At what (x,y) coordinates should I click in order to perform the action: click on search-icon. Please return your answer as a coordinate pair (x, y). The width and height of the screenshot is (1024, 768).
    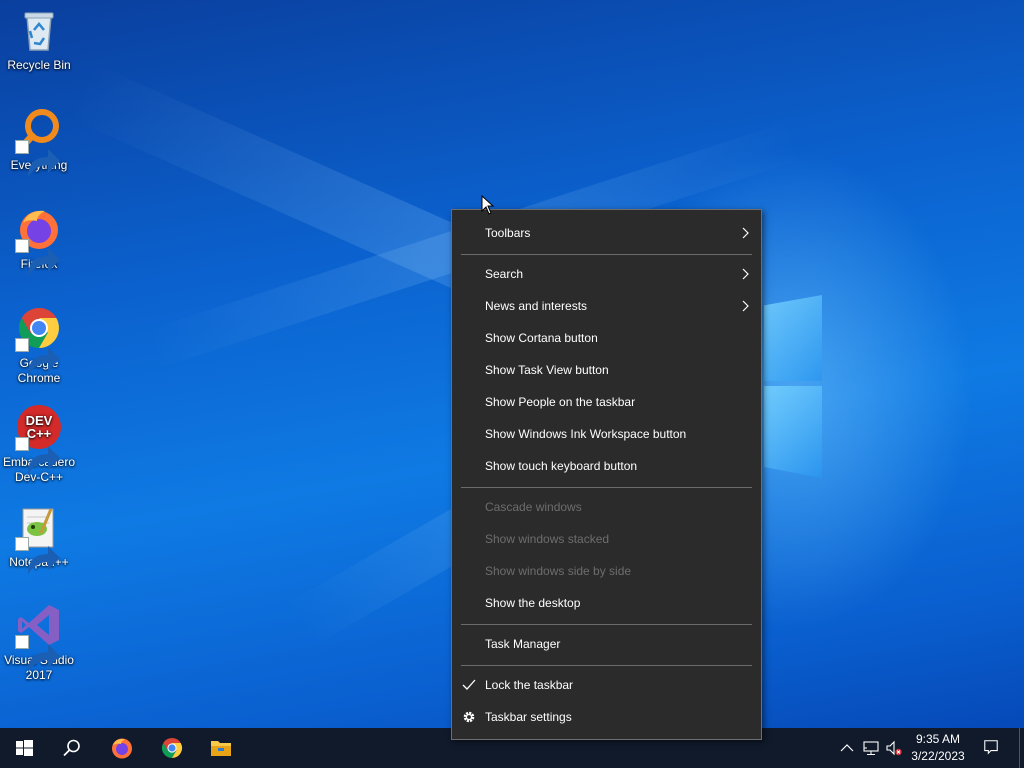
    Looking at the image, I should click on (71, 748).